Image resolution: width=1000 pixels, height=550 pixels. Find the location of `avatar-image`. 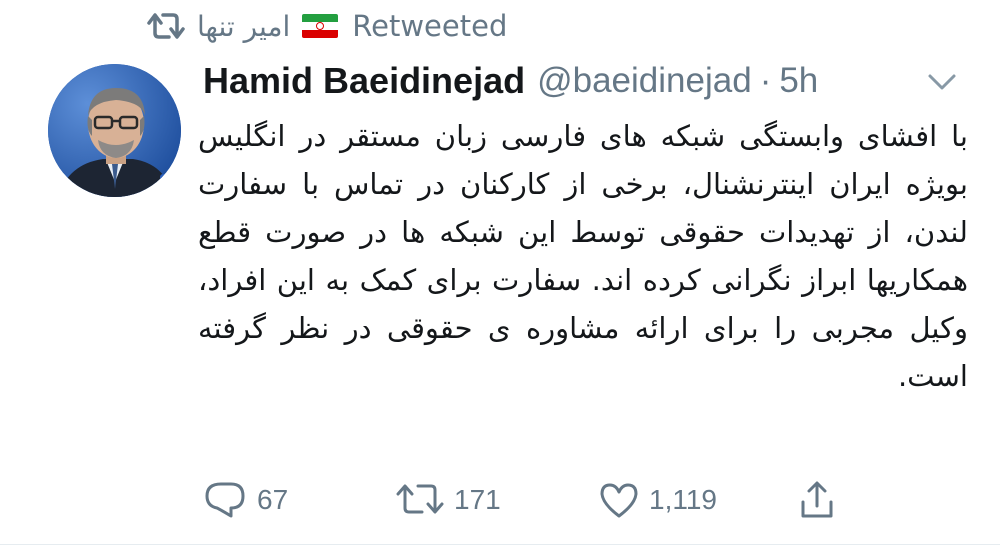

avatar-image is located at coordinates (114, 130).